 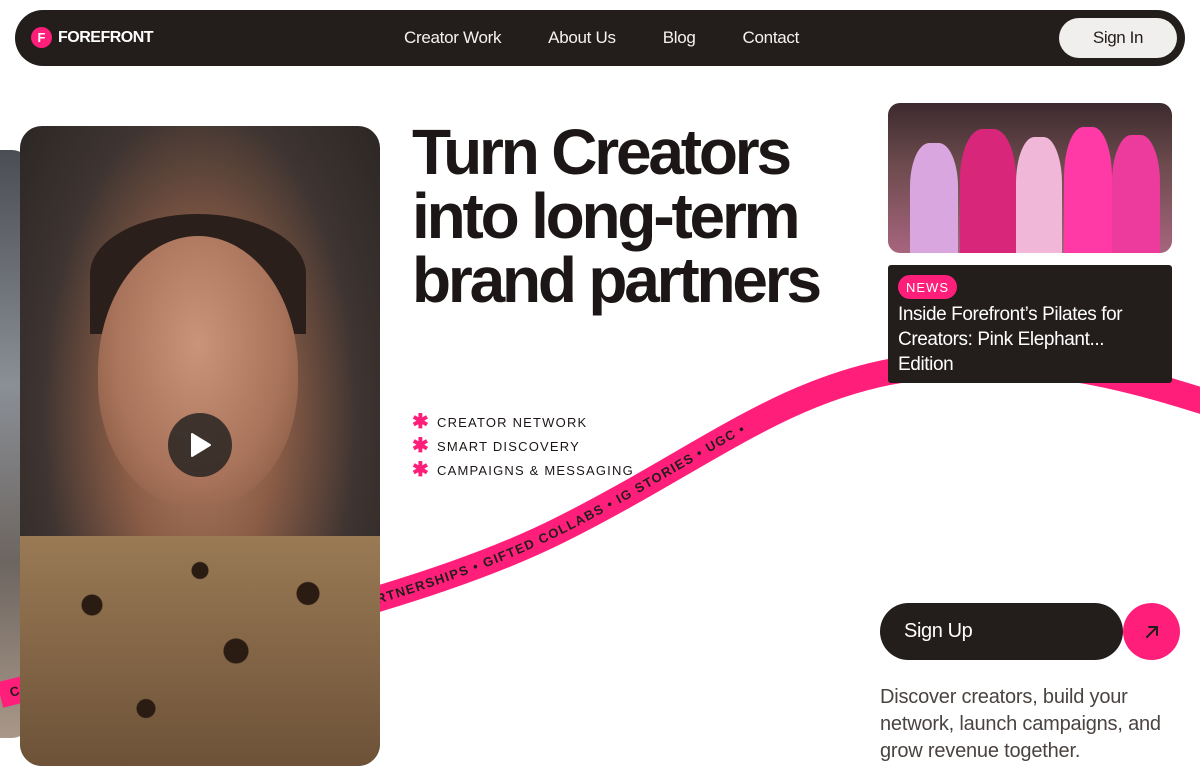 I want to click on feature-label: CREATOR NETWORK, so click(x=512, y=422).